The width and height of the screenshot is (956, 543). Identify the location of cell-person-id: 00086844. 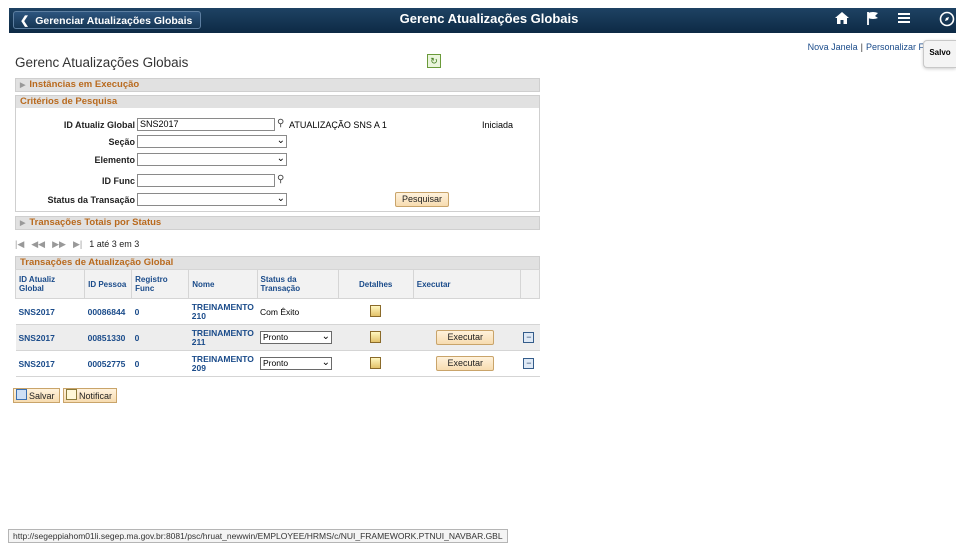
(108, 311).